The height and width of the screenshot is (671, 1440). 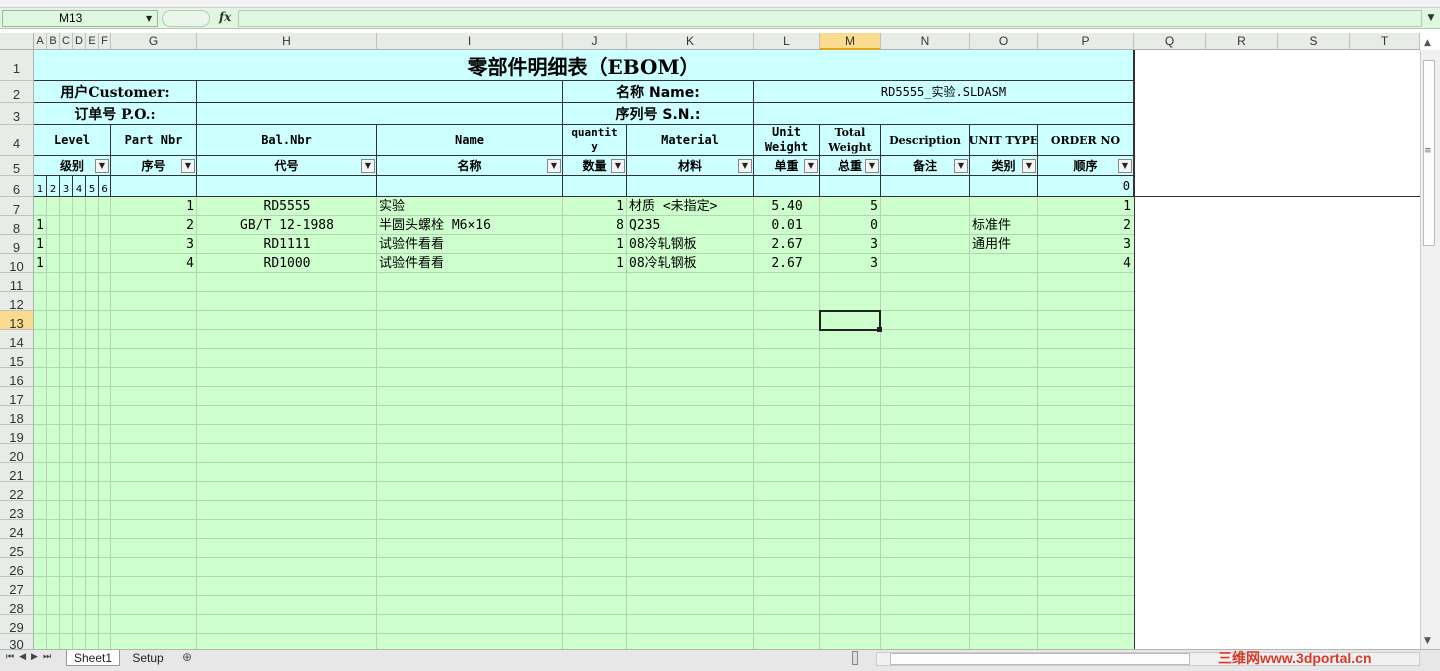 I want to click on column-header-b: B, so click(x=53, y=41).